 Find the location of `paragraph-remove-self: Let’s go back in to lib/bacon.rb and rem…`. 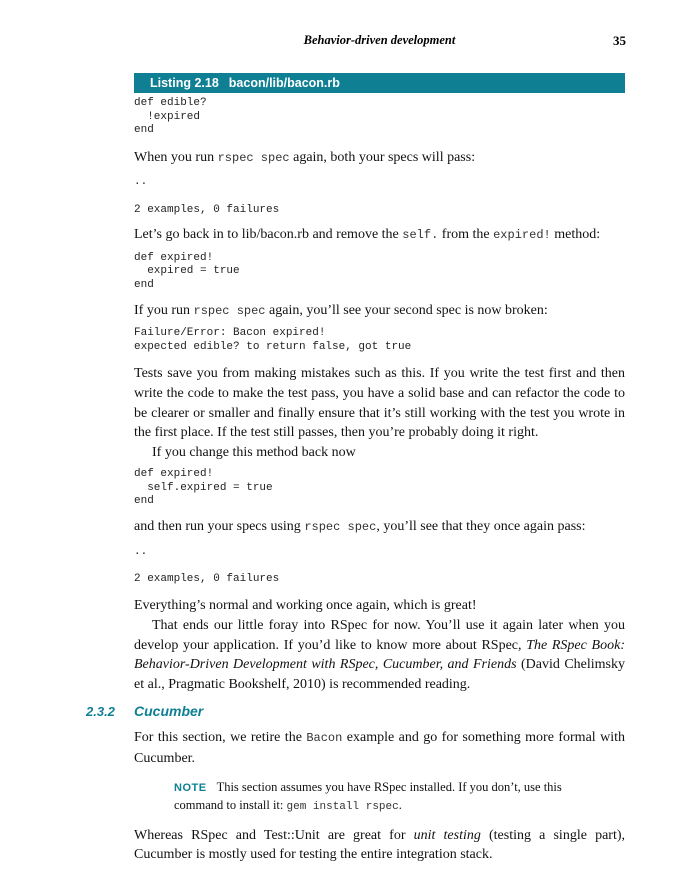

paragraph-remove-self: Let’s go back in to lib/bacon.rb and rem… is located at coordinates (367, 235).